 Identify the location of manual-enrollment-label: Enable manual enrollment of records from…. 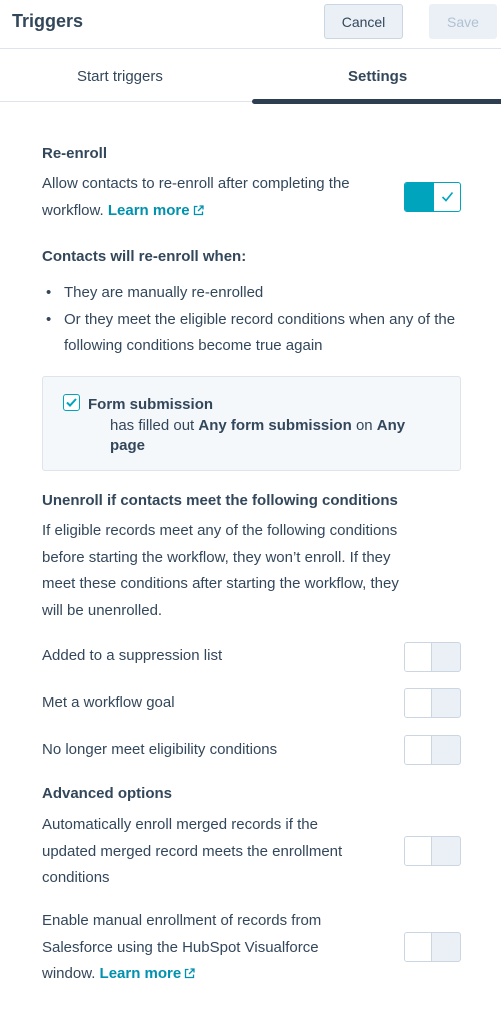
(217, 948).